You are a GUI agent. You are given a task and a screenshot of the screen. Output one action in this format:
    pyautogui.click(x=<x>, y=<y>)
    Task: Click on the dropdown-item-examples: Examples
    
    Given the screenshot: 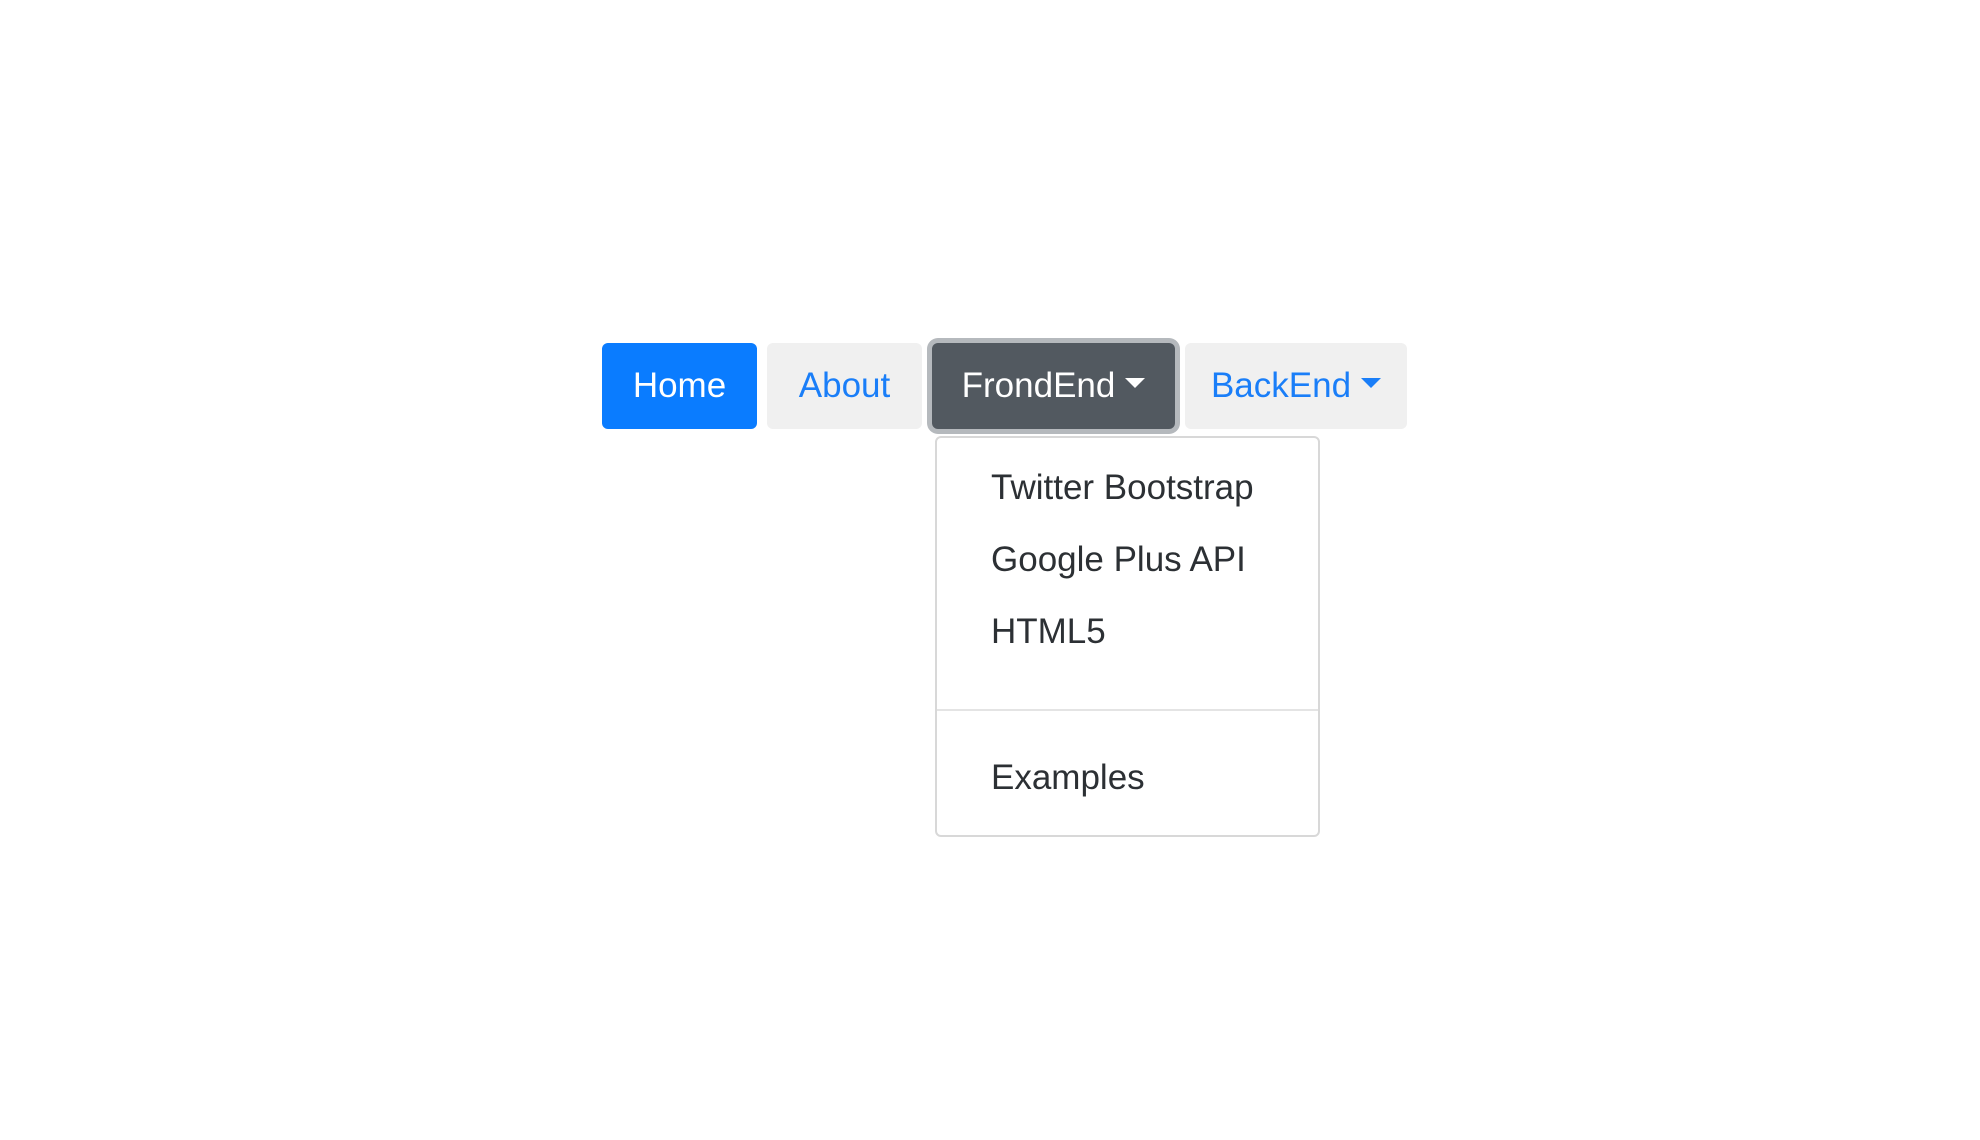 What is the action you would take?
    pyautogui.click(x=1068, y=778)
    